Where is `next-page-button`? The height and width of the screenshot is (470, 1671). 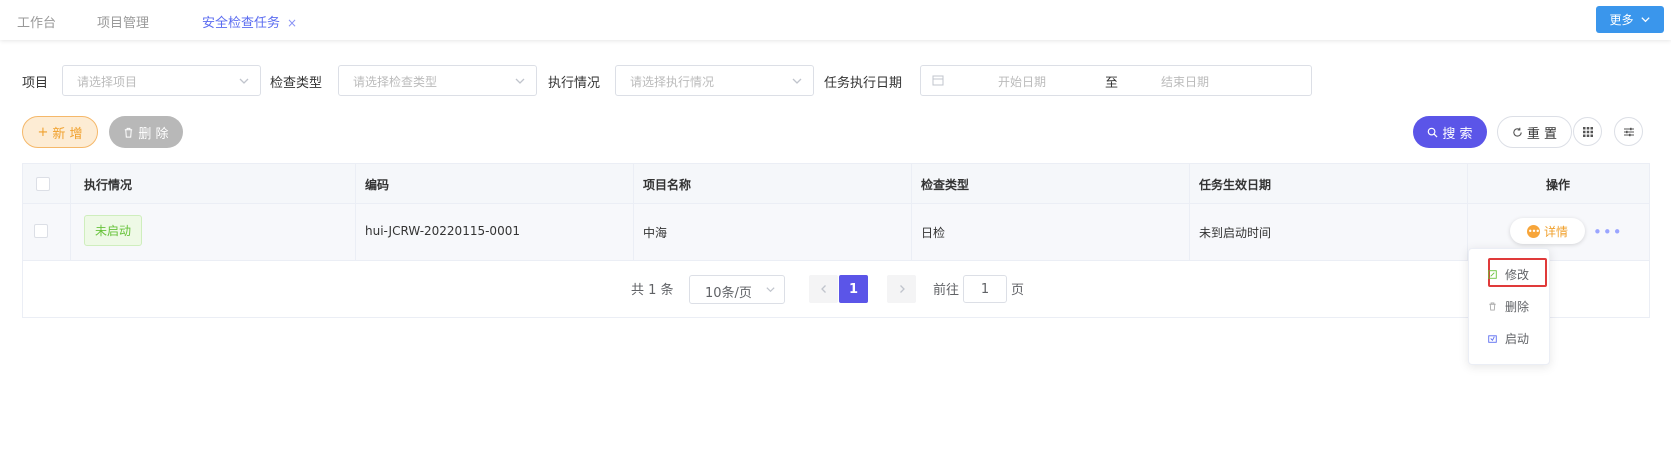 next-page-button is located at coordinates (901, 289).